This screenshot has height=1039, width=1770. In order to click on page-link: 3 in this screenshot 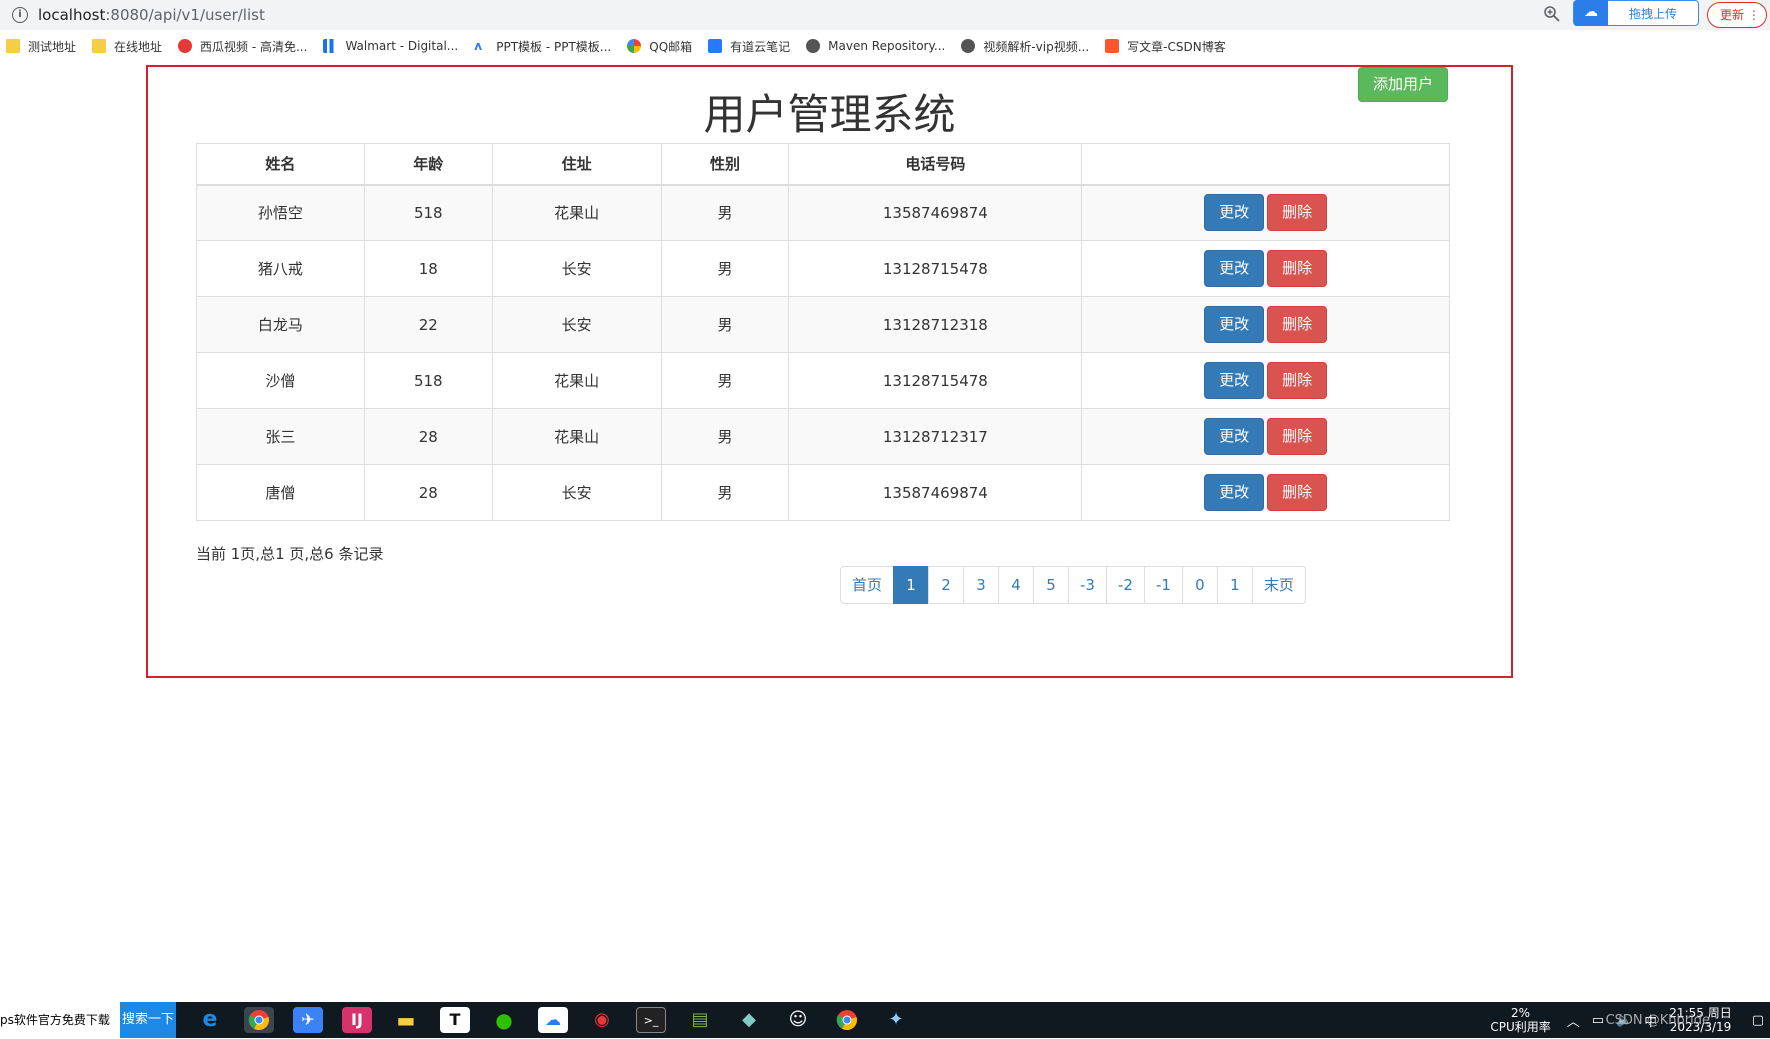, I will do `click(981, 585)`.